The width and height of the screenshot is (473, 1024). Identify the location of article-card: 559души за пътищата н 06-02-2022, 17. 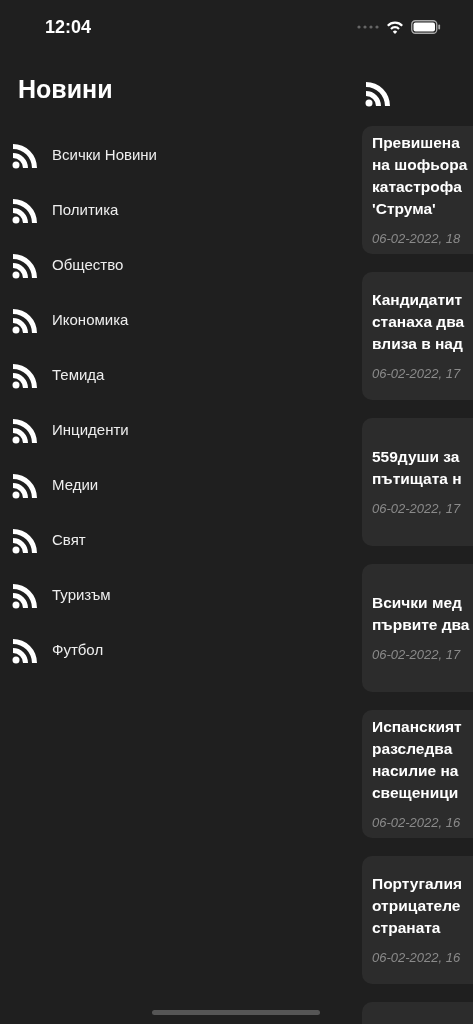
(417, 482).